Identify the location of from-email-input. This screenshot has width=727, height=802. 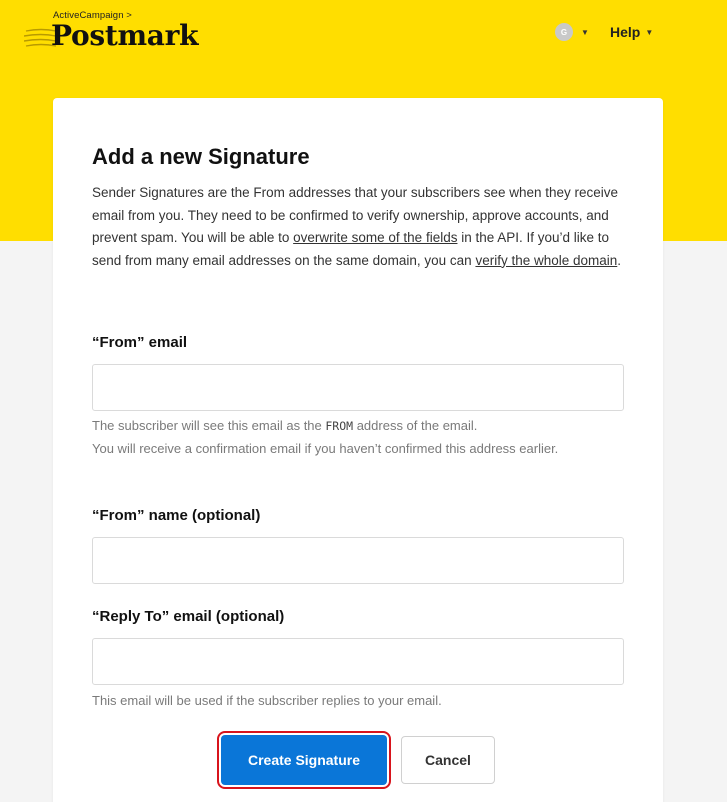
(358, 387).